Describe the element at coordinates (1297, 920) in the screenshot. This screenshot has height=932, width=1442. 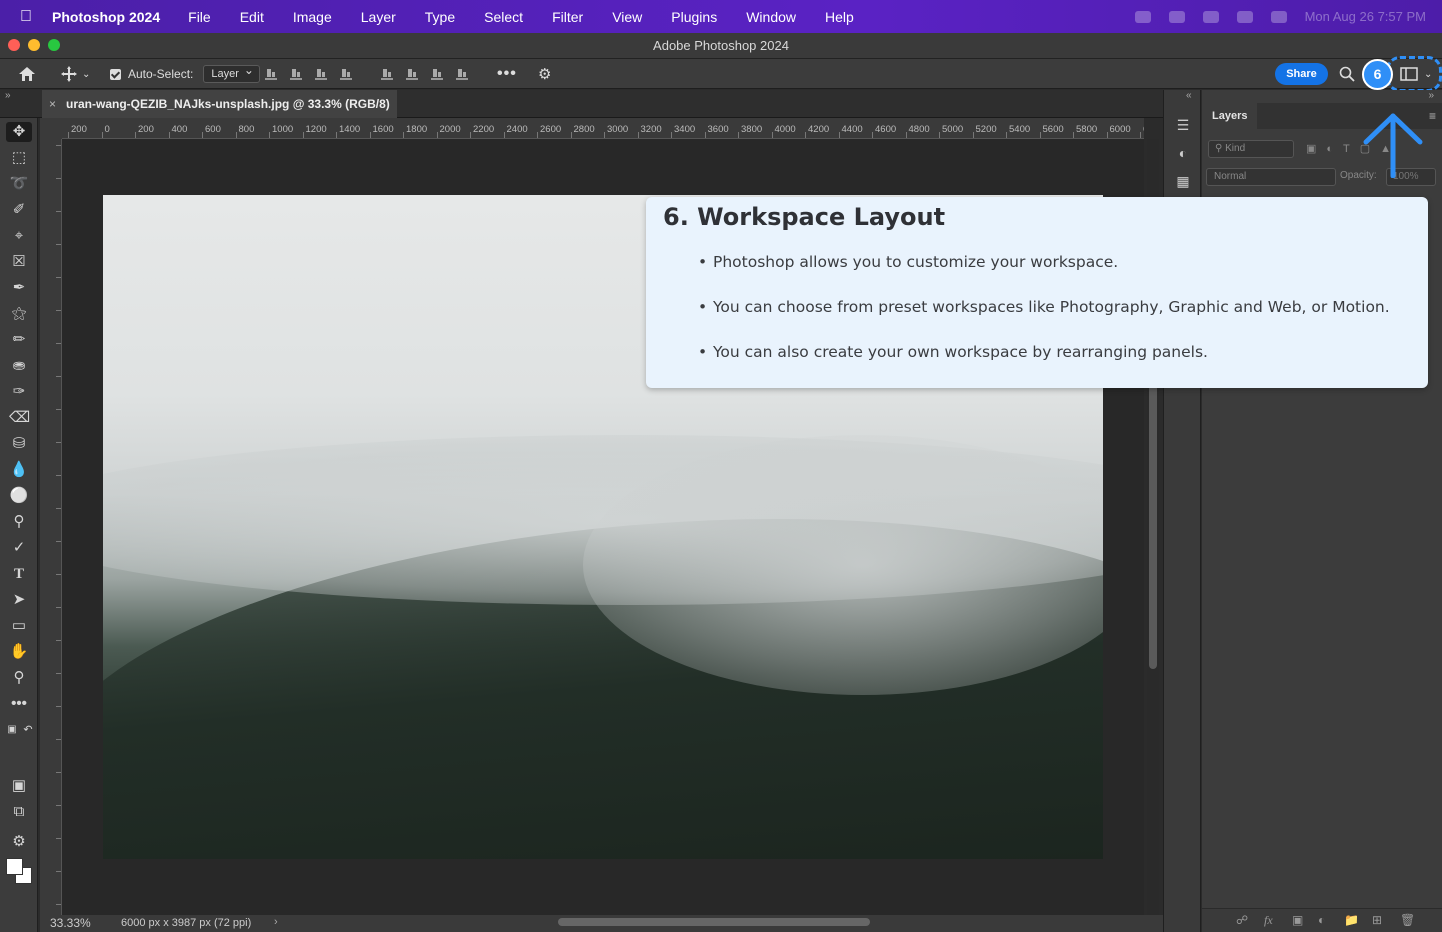
I see `add-mask-icon: ▣` at that location.